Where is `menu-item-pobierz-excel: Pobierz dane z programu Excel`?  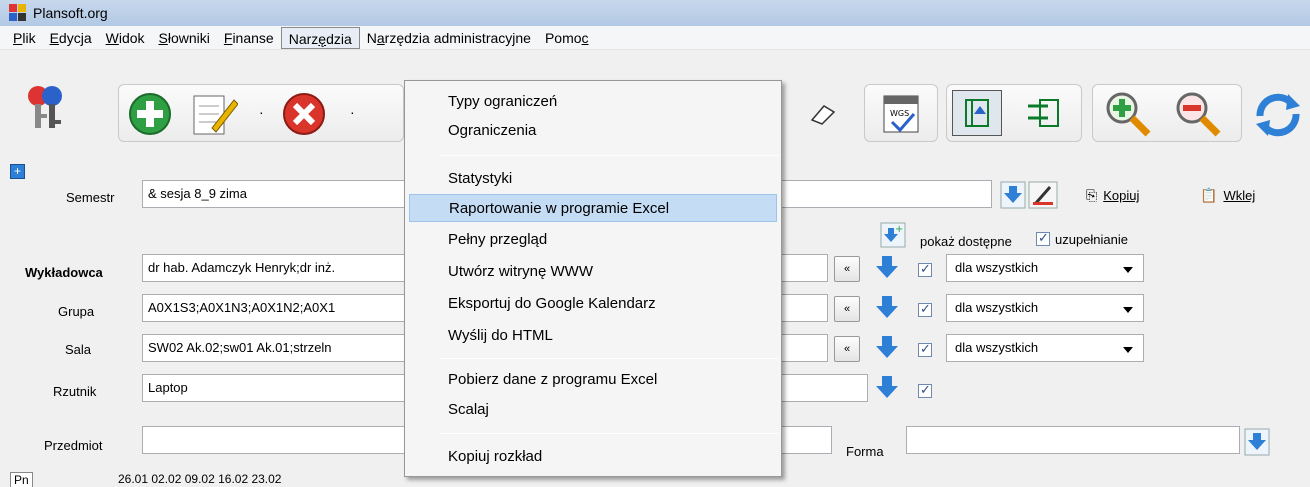 menu-item-pobierz-excel: Pobierz dane z programu Excel is located at coordinates (593, 380).